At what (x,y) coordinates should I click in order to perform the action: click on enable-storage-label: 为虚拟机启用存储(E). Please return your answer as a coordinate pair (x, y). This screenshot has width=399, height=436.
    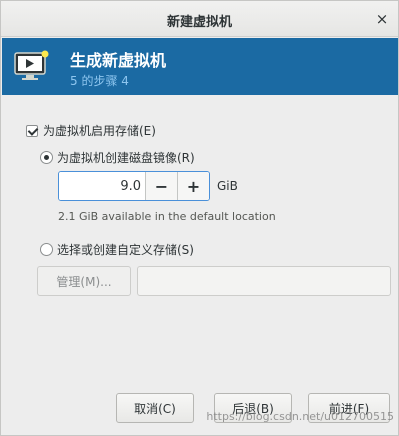
    Looking at the image, I should click on (99, 131).